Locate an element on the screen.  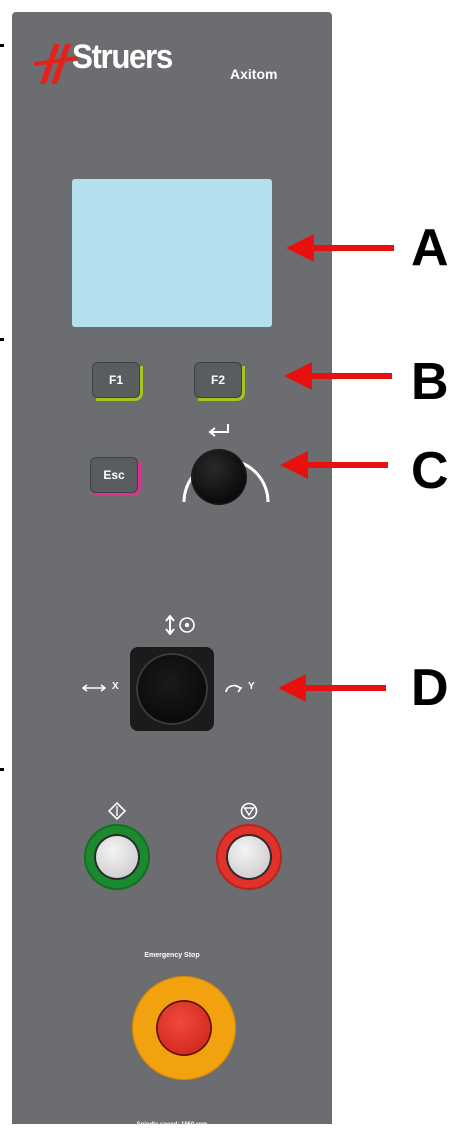
f2-key-label: F2 is located at coordinates (217, 380).